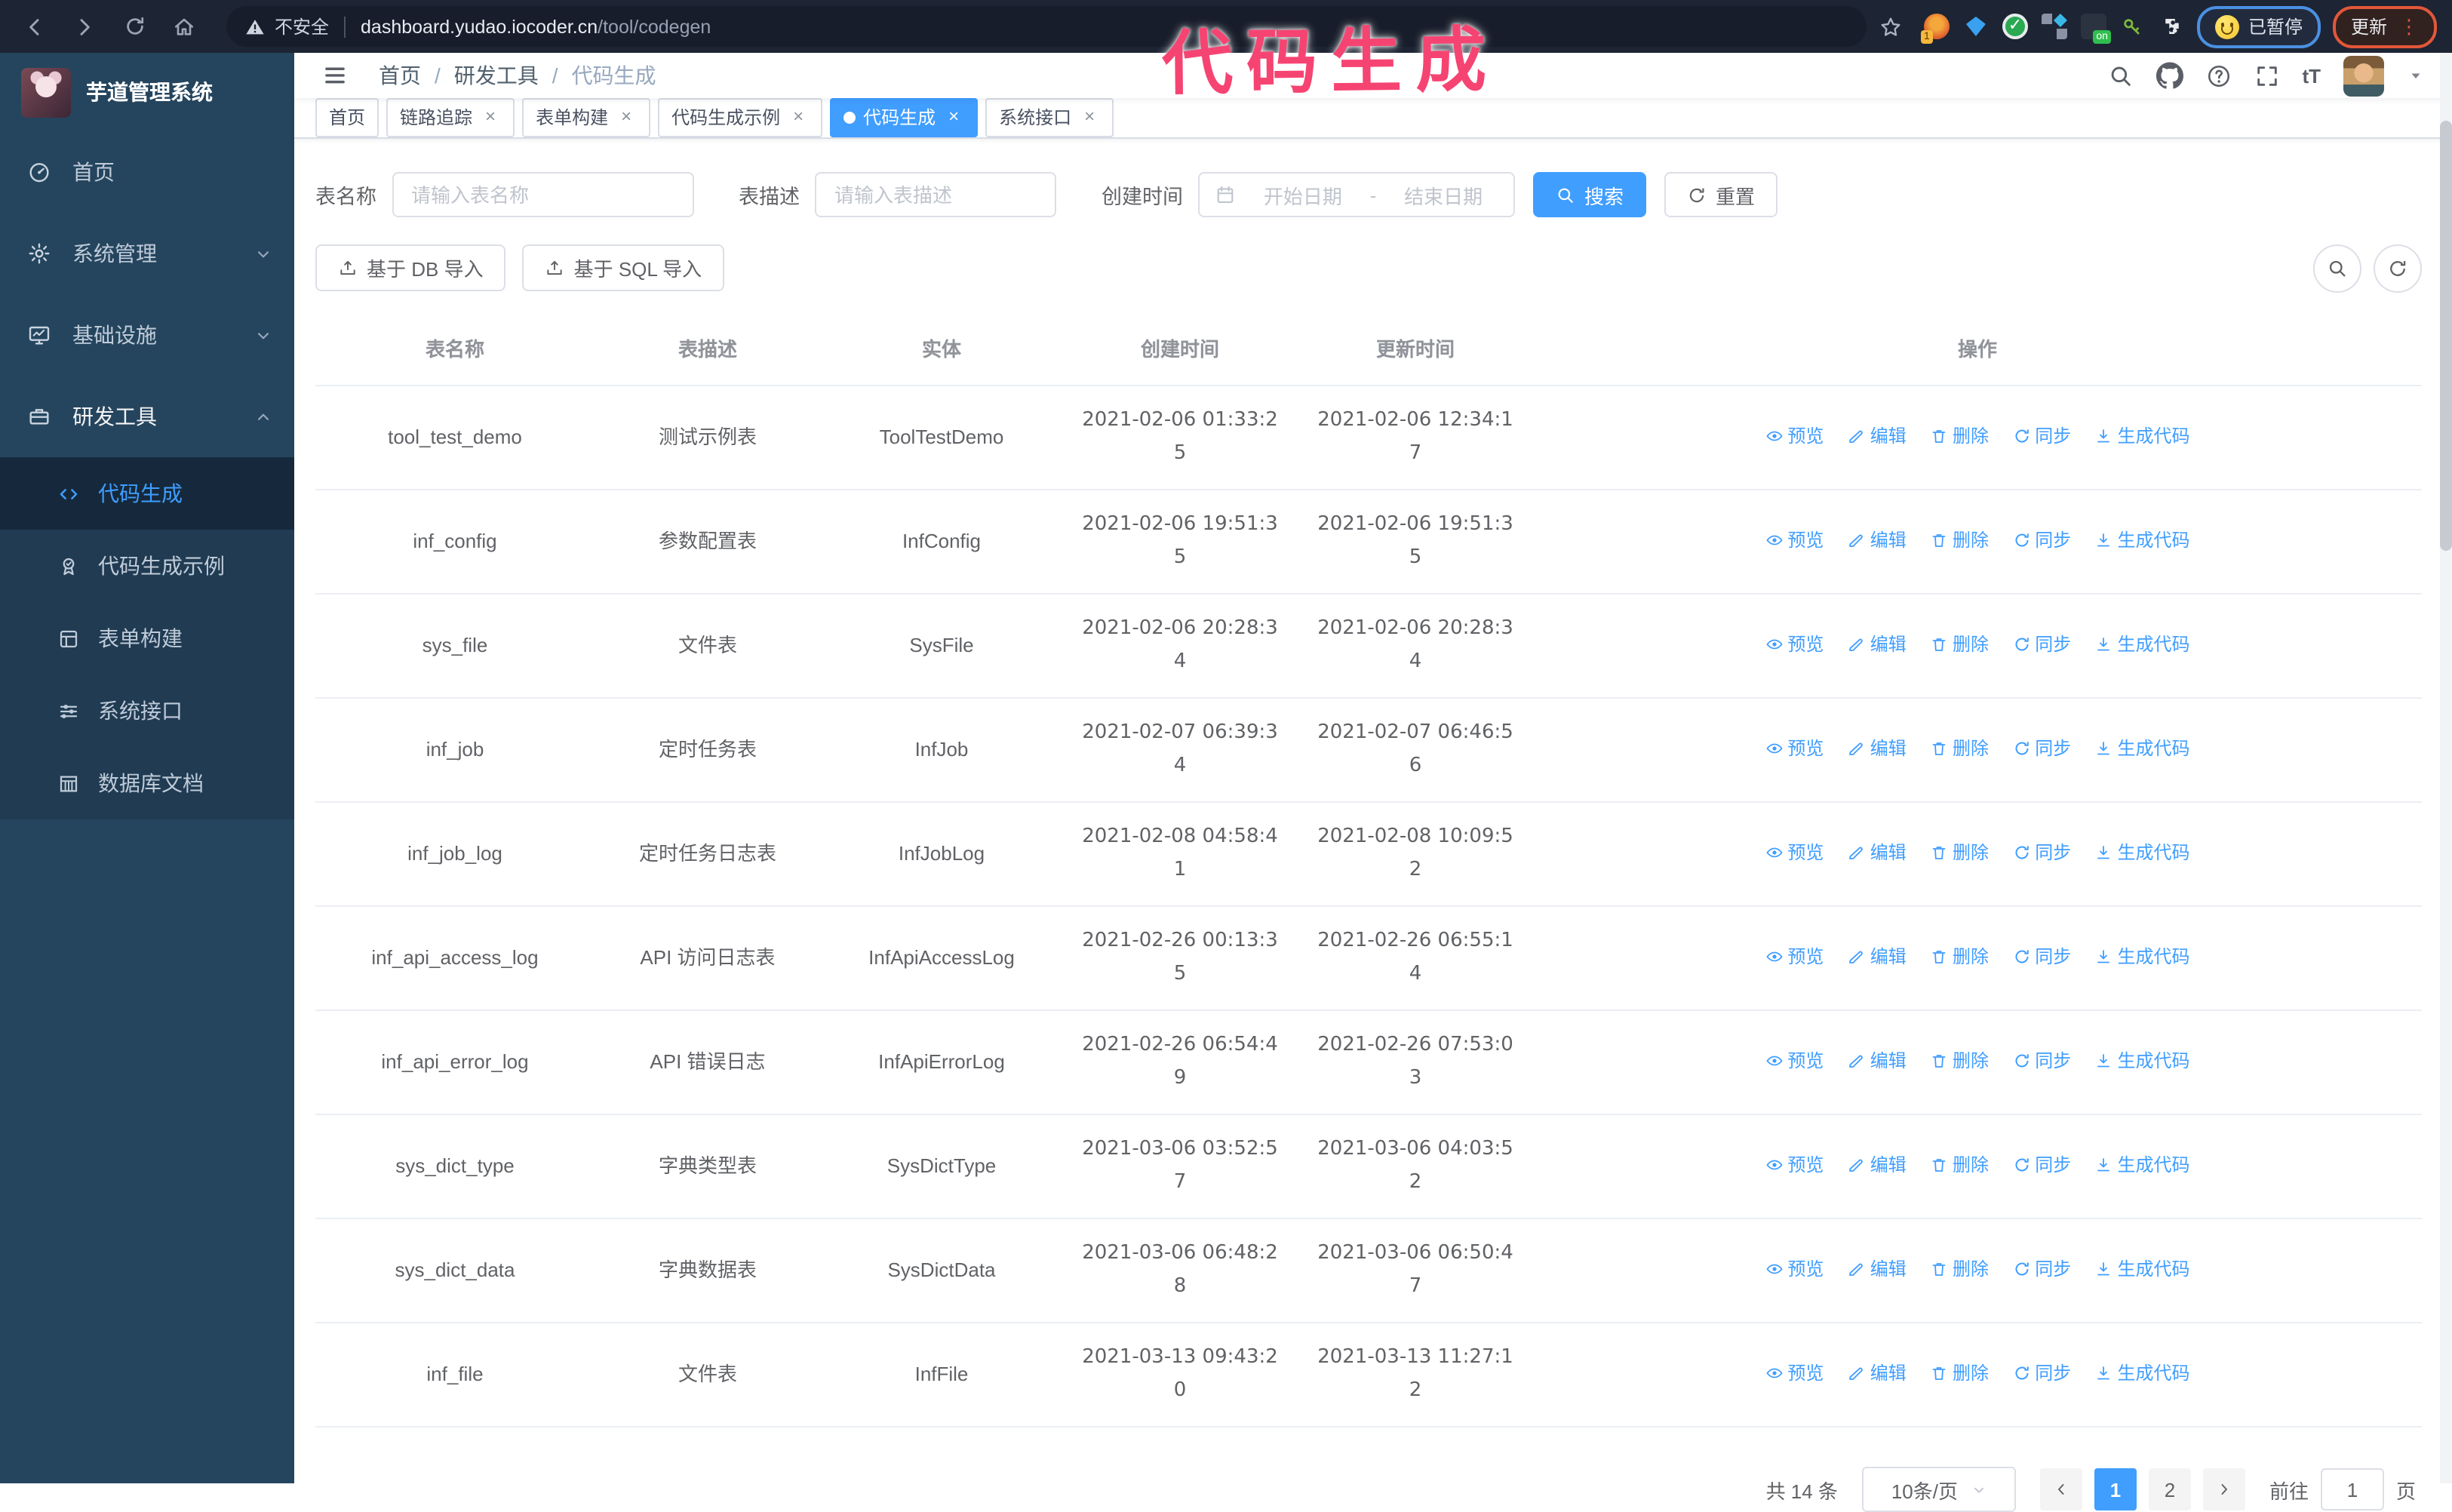 This screenshot has width=2452, height=1512. Describe the element at coordinates (1049, 117) in the screenshot. I see `tab-system-api: 系统接口 ×` at that location.